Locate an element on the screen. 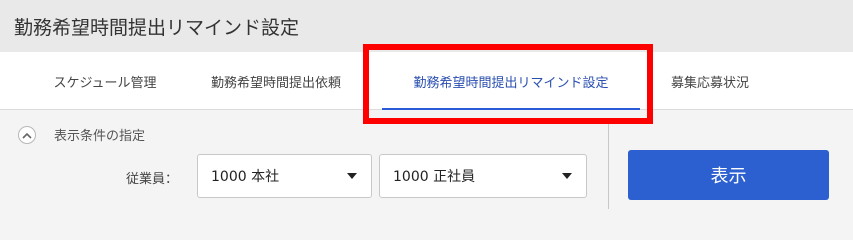 Image resolution: width=853 pixels, height=240 pixels. show-button-label: 表示 is located at coordinates (728, 176).